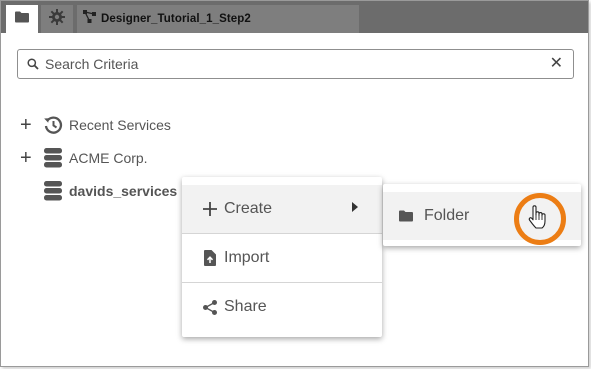 This screenshot has width=591, height=369. What do you see at coordinates (245, 306) in the screenshot?
I see `menu-item-label: Share` at bounding box center [245, 306].